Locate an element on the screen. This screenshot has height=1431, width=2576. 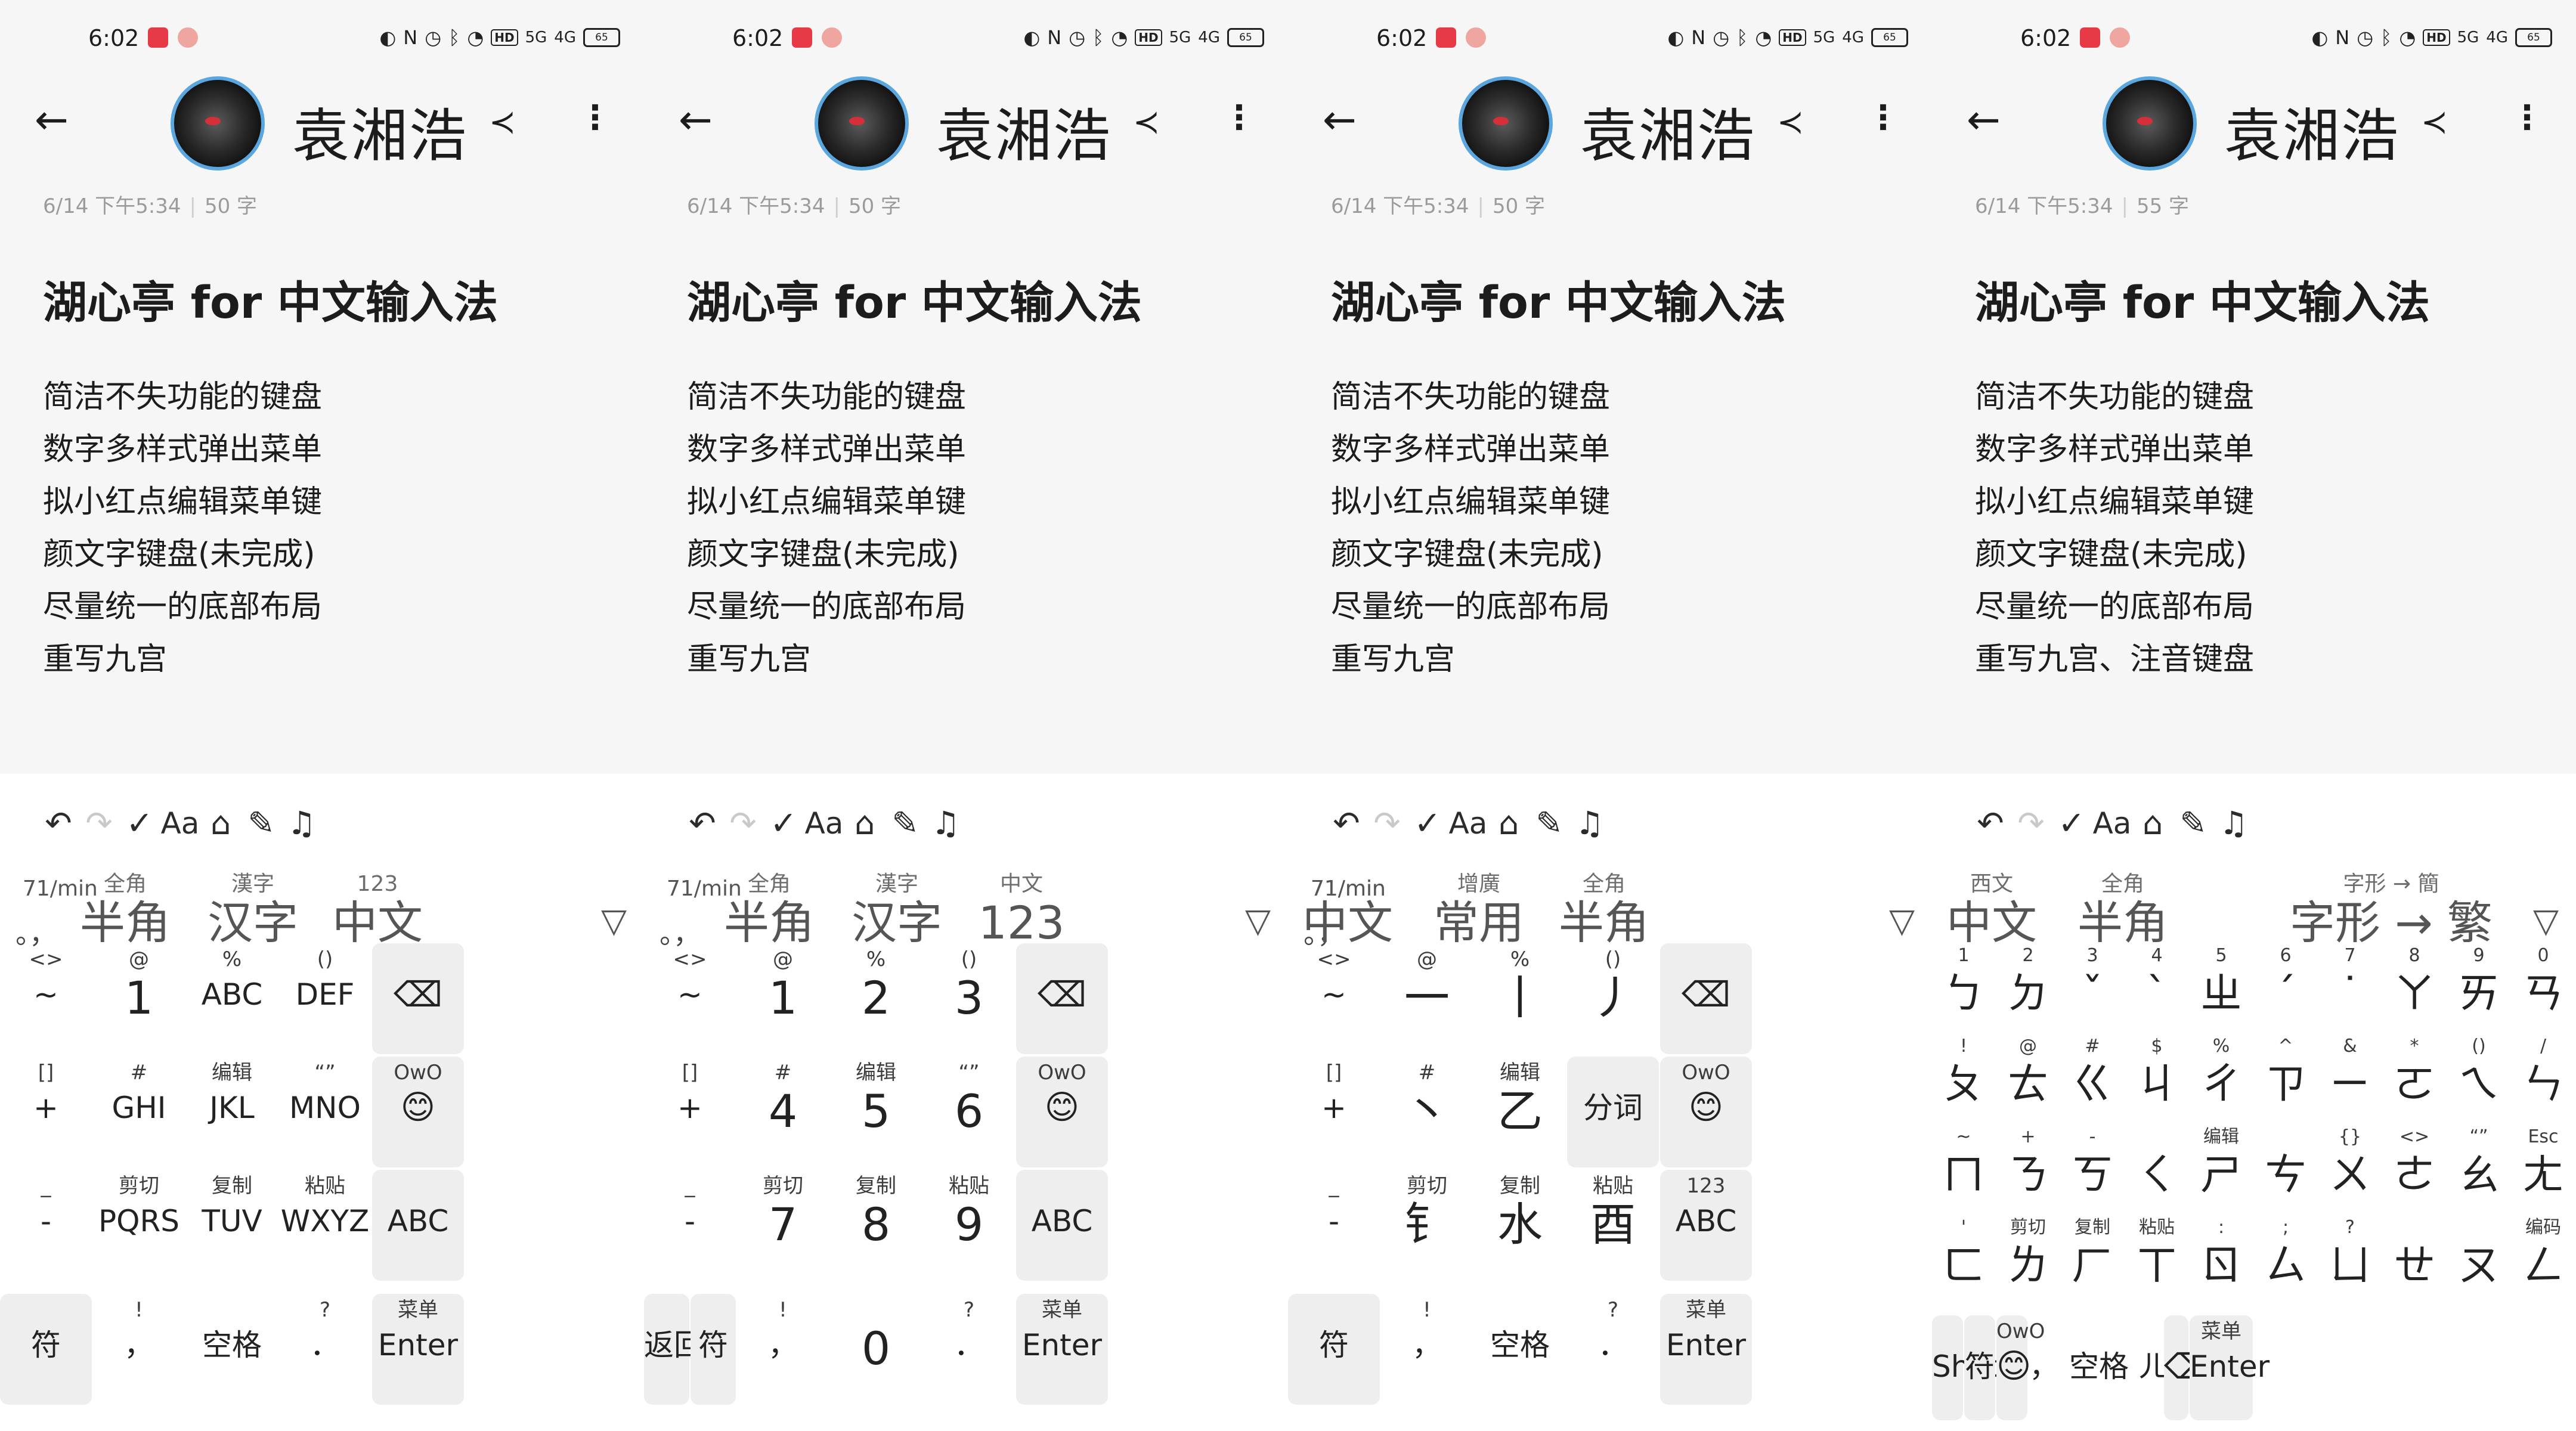
keyboard-key: ? ㄩ is located at coordinates (2350, 1260).